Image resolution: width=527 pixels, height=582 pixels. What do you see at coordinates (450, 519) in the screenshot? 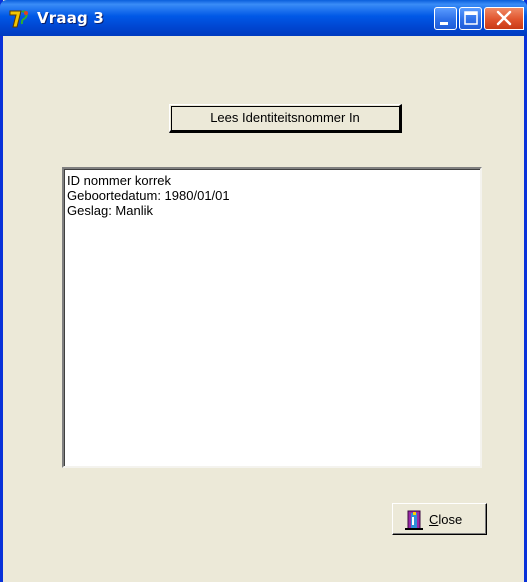
I see `close-button-label-rest: lose` at bounding box center [450, 519].